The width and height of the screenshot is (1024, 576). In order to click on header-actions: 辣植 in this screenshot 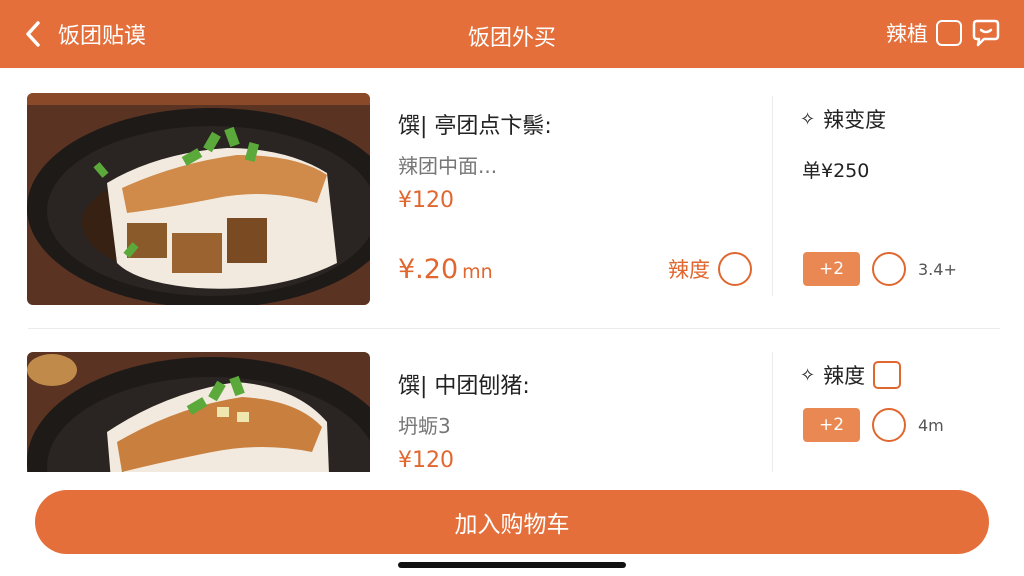, I will do `click(944, 33)`.